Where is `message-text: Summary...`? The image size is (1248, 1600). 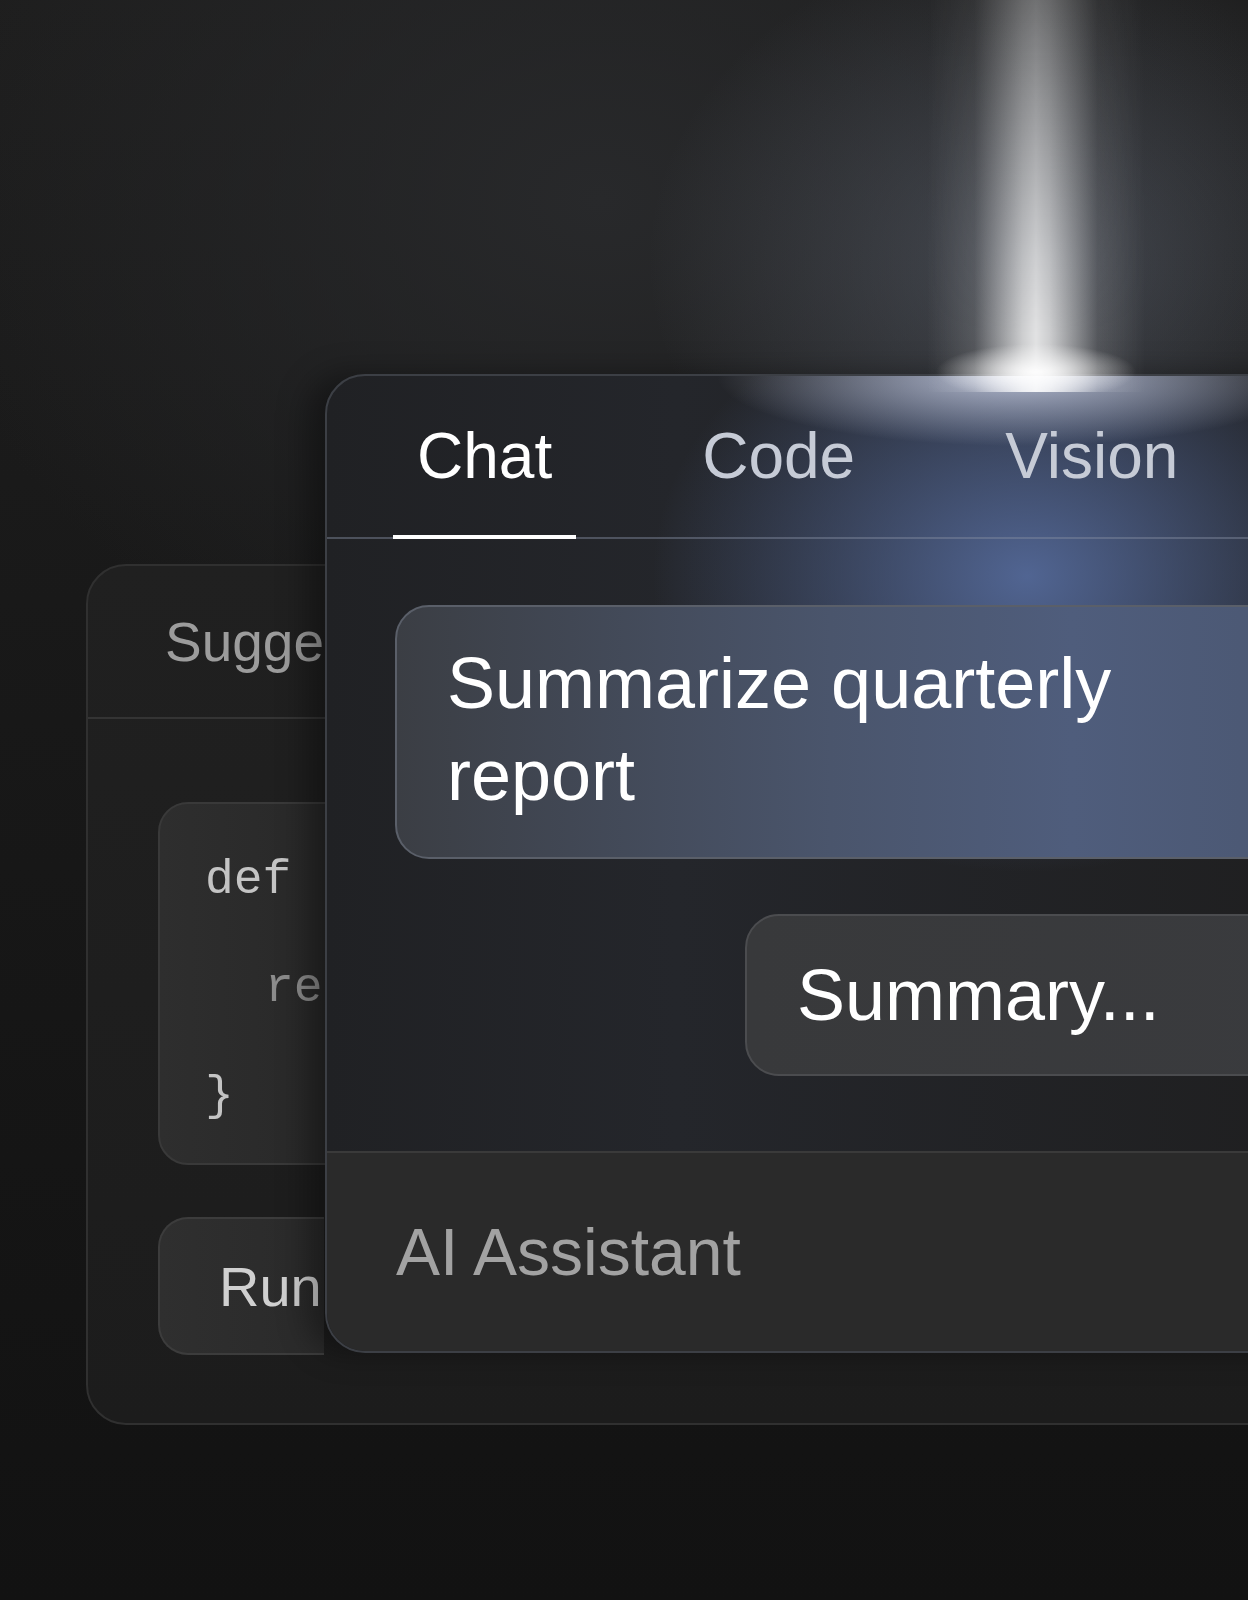 message-text: Summary... is located at coordinates (979, 995).